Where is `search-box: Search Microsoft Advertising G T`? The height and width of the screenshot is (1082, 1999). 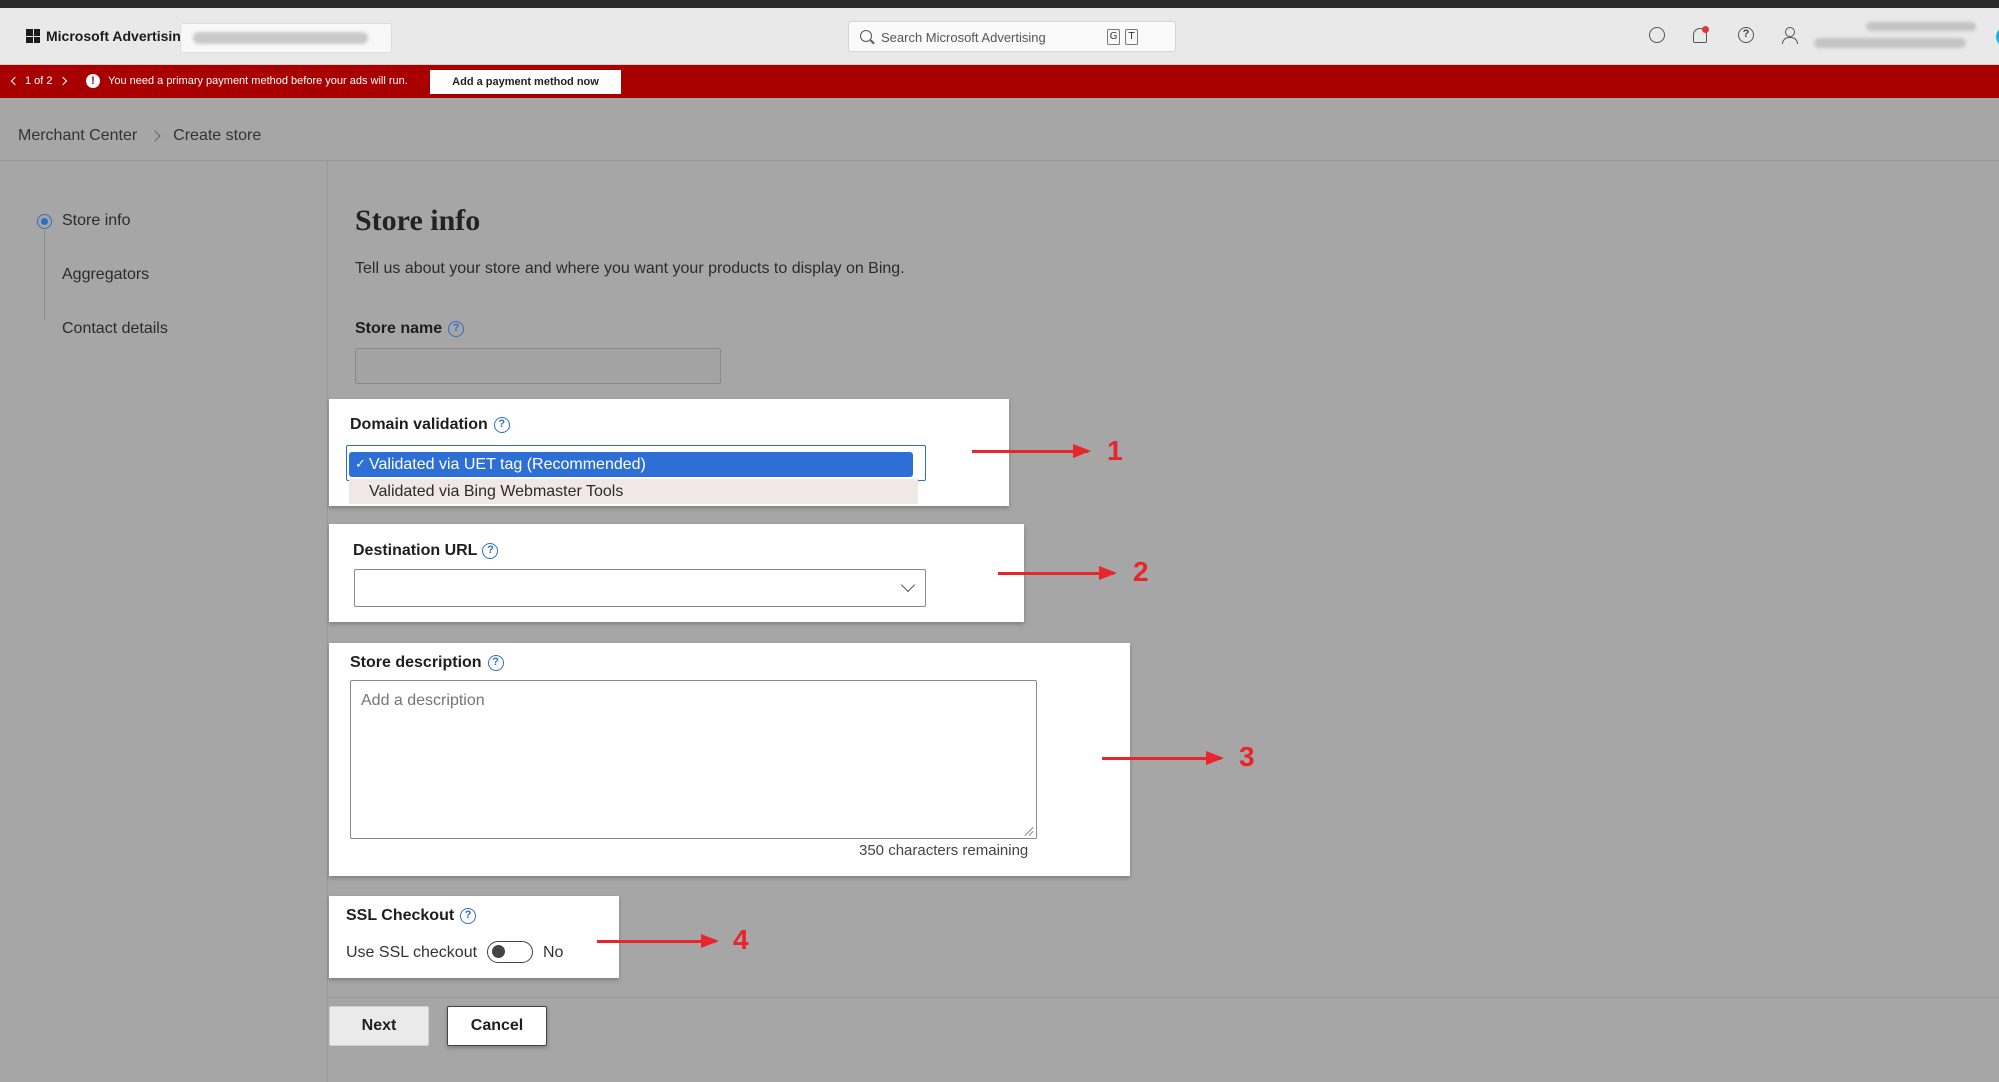
search-box: Search Microsoft Advertising G T is located at coordinates (1423, 36).